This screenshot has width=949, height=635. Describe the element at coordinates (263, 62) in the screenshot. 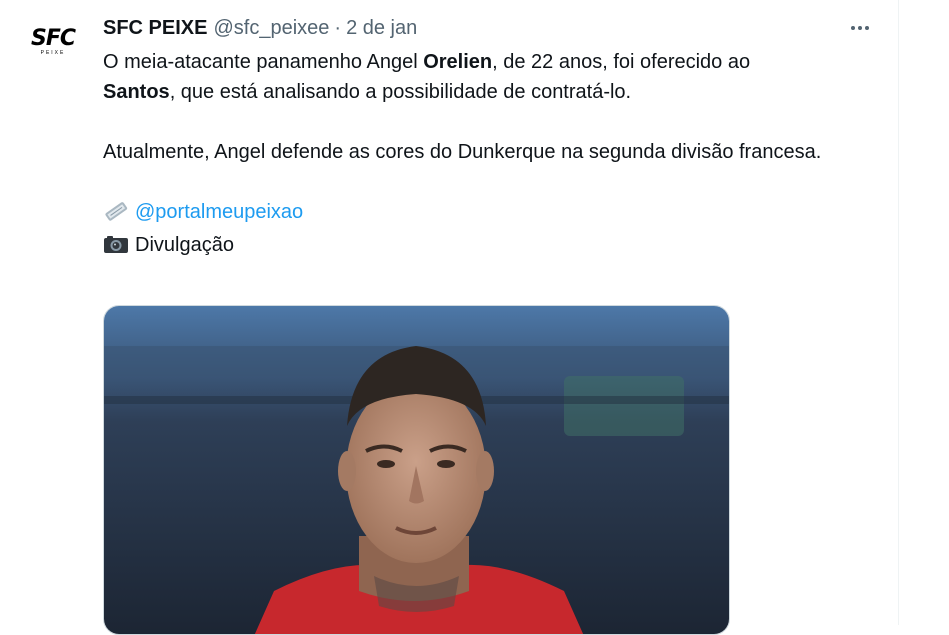

I see `text-segment: O meia-atacante panamenho Angel` at that location.